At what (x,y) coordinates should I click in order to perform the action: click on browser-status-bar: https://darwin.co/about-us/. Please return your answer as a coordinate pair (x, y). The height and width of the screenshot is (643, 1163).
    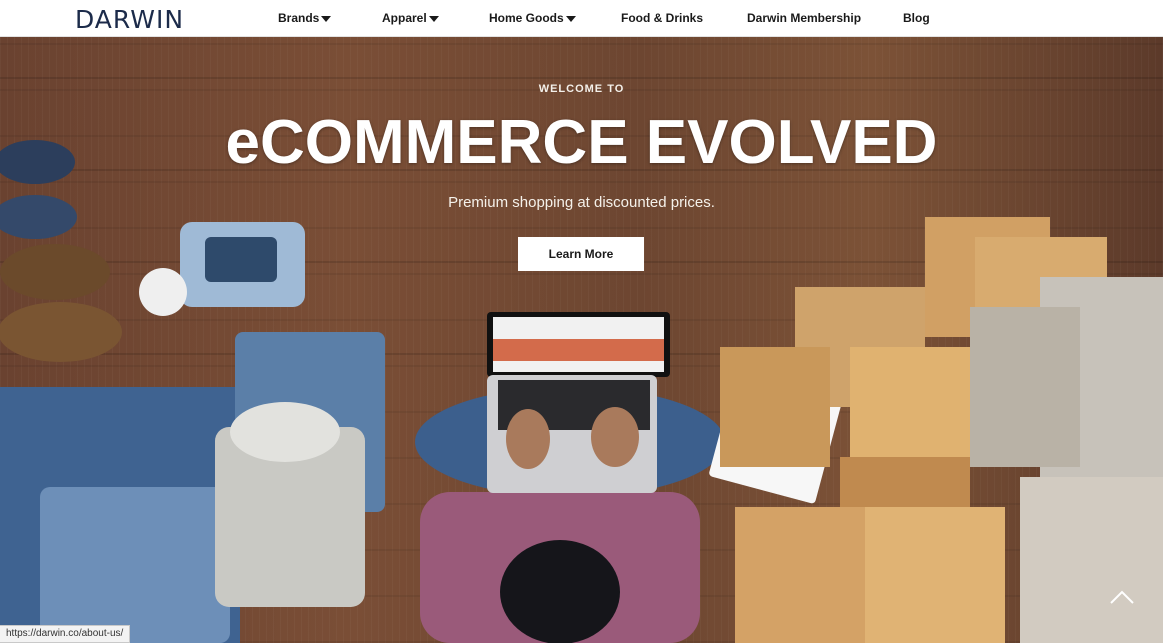
    Looking at the image, I should click on (65, 634).